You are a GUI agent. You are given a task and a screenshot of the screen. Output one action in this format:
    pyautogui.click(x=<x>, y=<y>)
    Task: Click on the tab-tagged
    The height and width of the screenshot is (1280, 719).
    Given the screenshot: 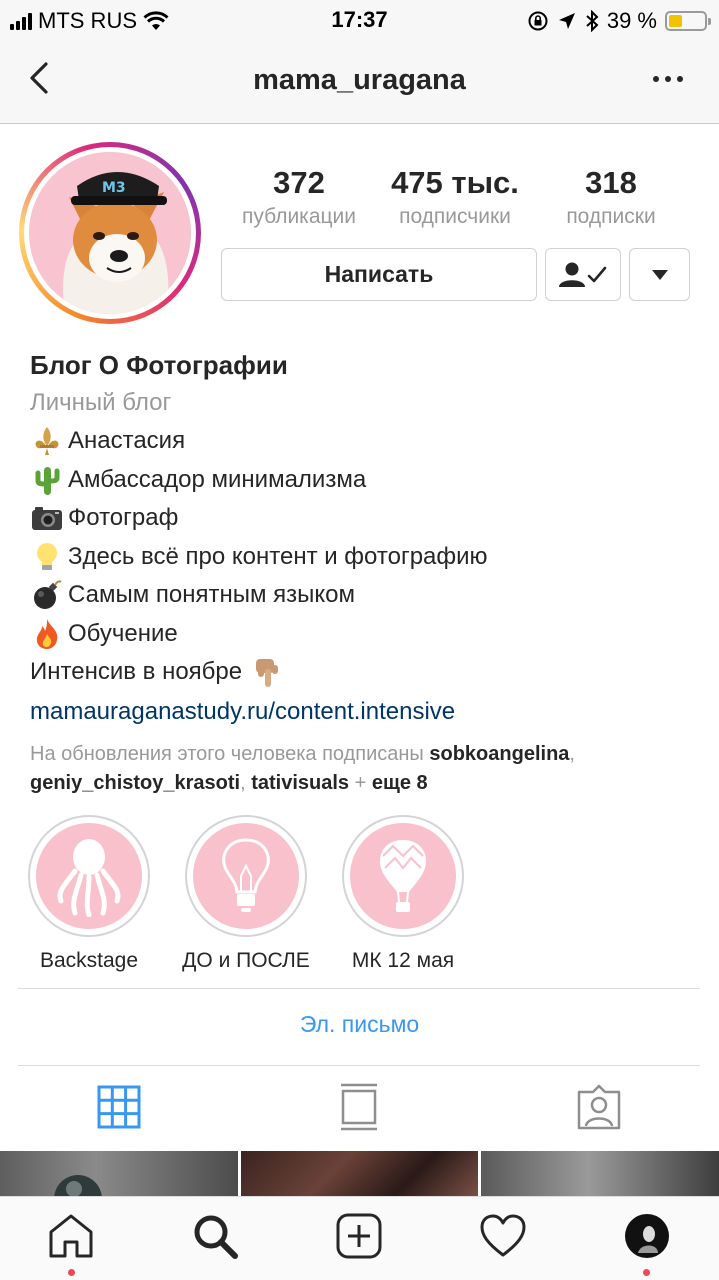 What is the action you would take?
    pyautogui.click(x=599, y=1107)
    